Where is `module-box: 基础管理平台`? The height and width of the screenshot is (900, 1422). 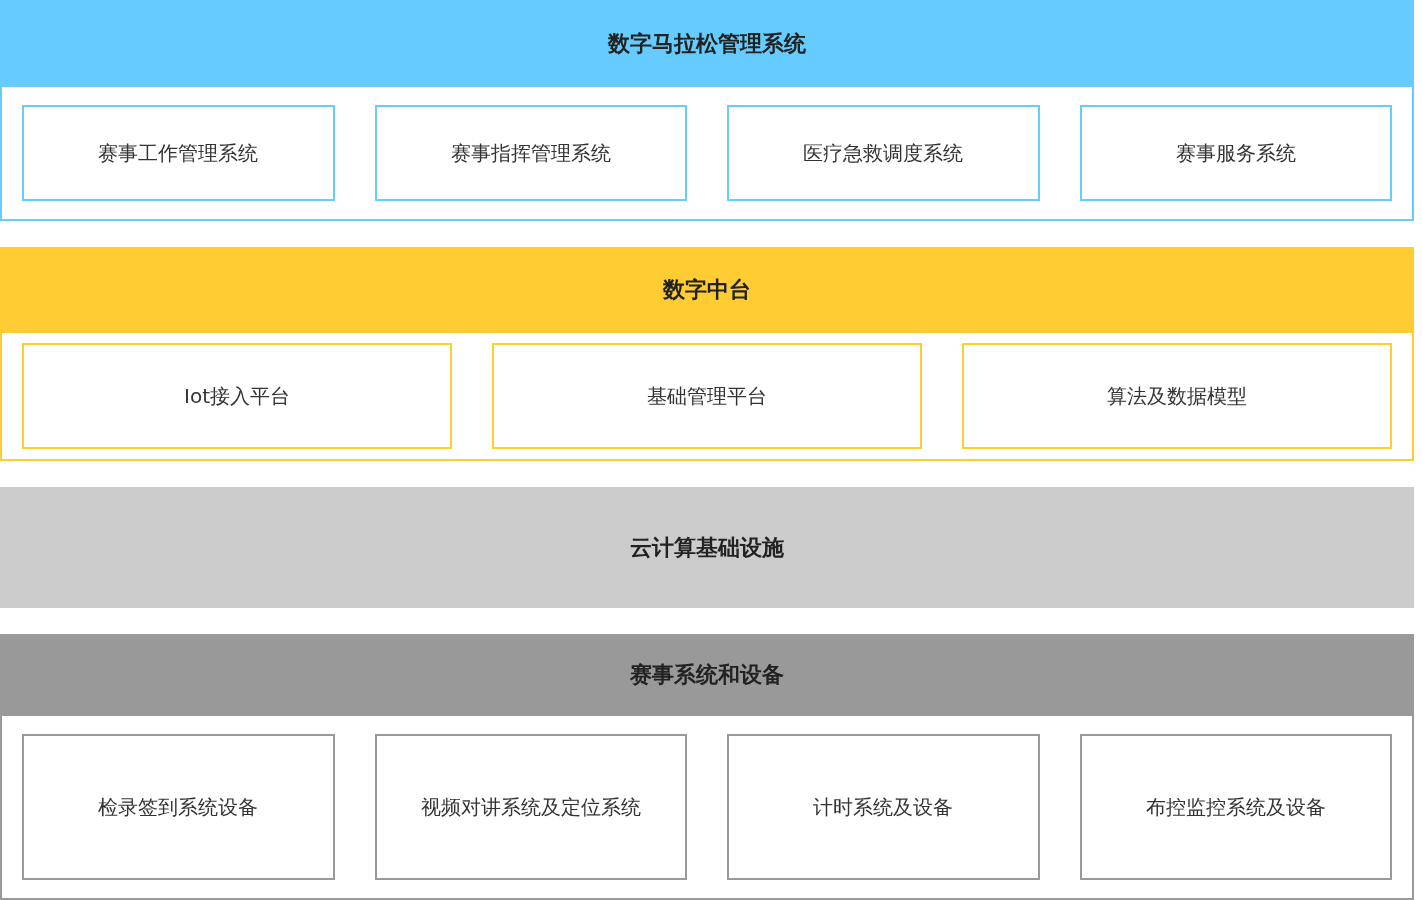 module-box: 基础管理平台 is located at coordinates (707, 396).